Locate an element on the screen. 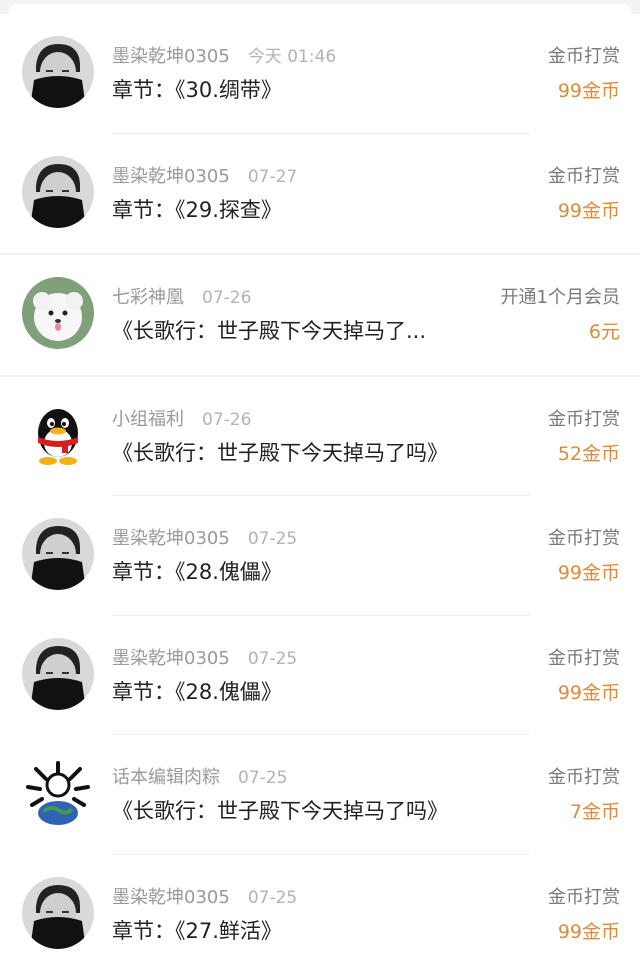 This screenshot has height=980, width=640. globe-icon is located at coordinates (58, 793).